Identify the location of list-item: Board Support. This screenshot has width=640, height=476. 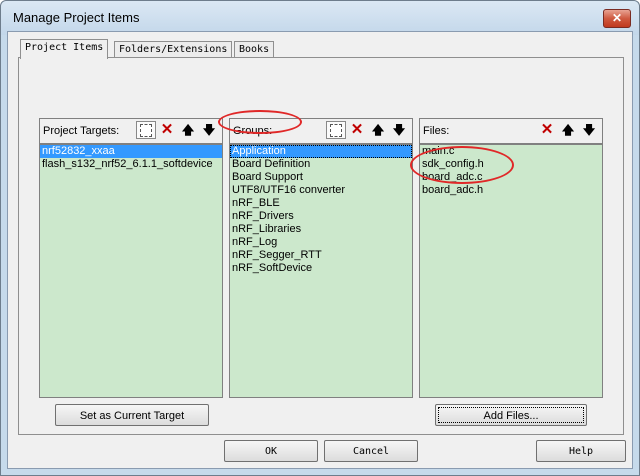
(321, 177).